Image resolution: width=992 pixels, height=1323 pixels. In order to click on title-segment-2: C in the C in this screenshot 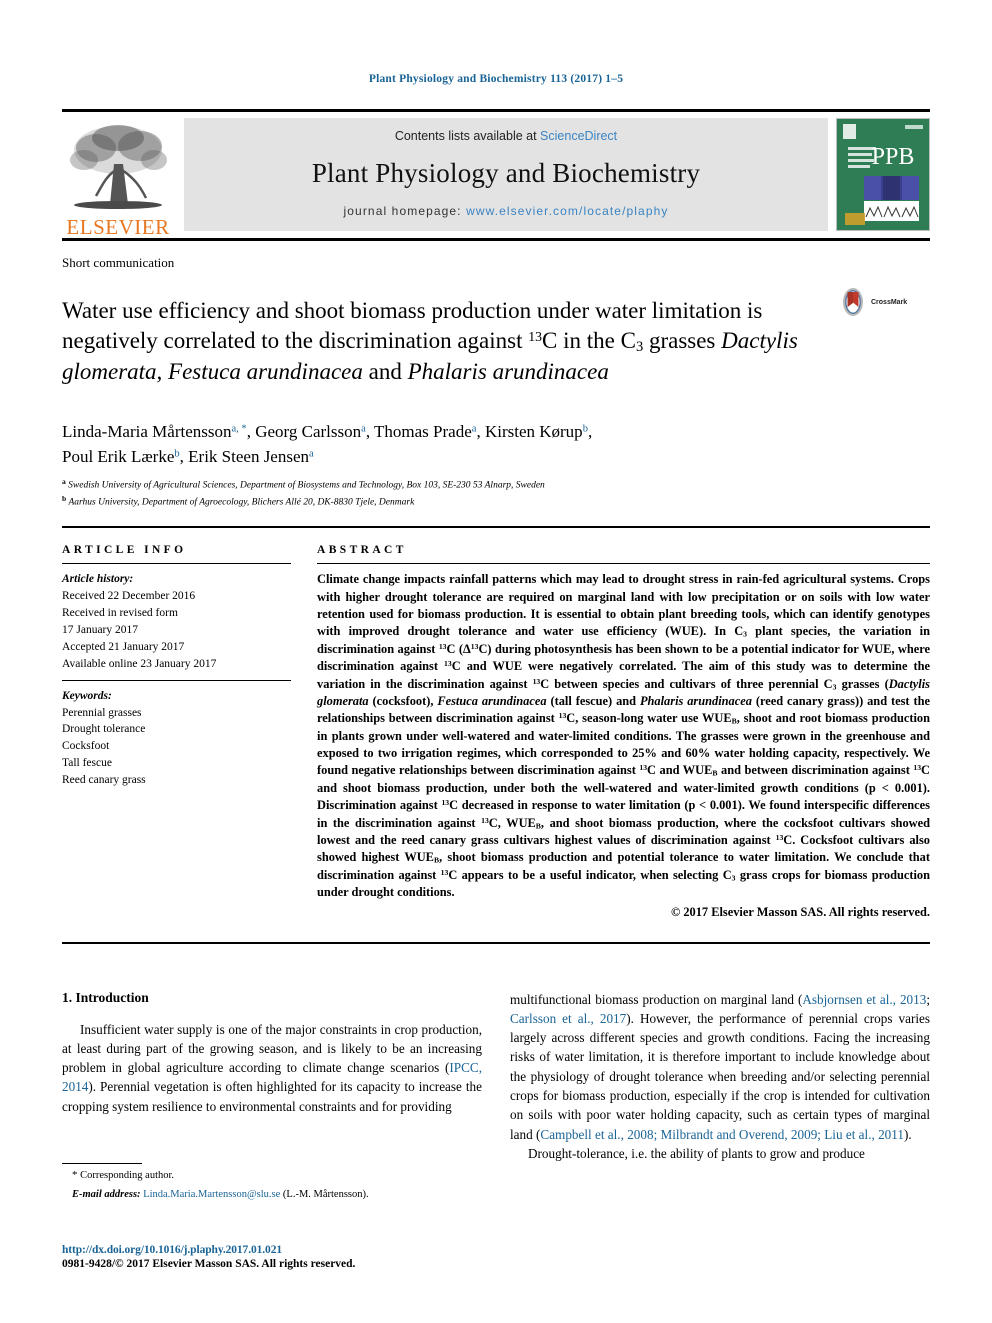, I will do `click(589, 341)`.